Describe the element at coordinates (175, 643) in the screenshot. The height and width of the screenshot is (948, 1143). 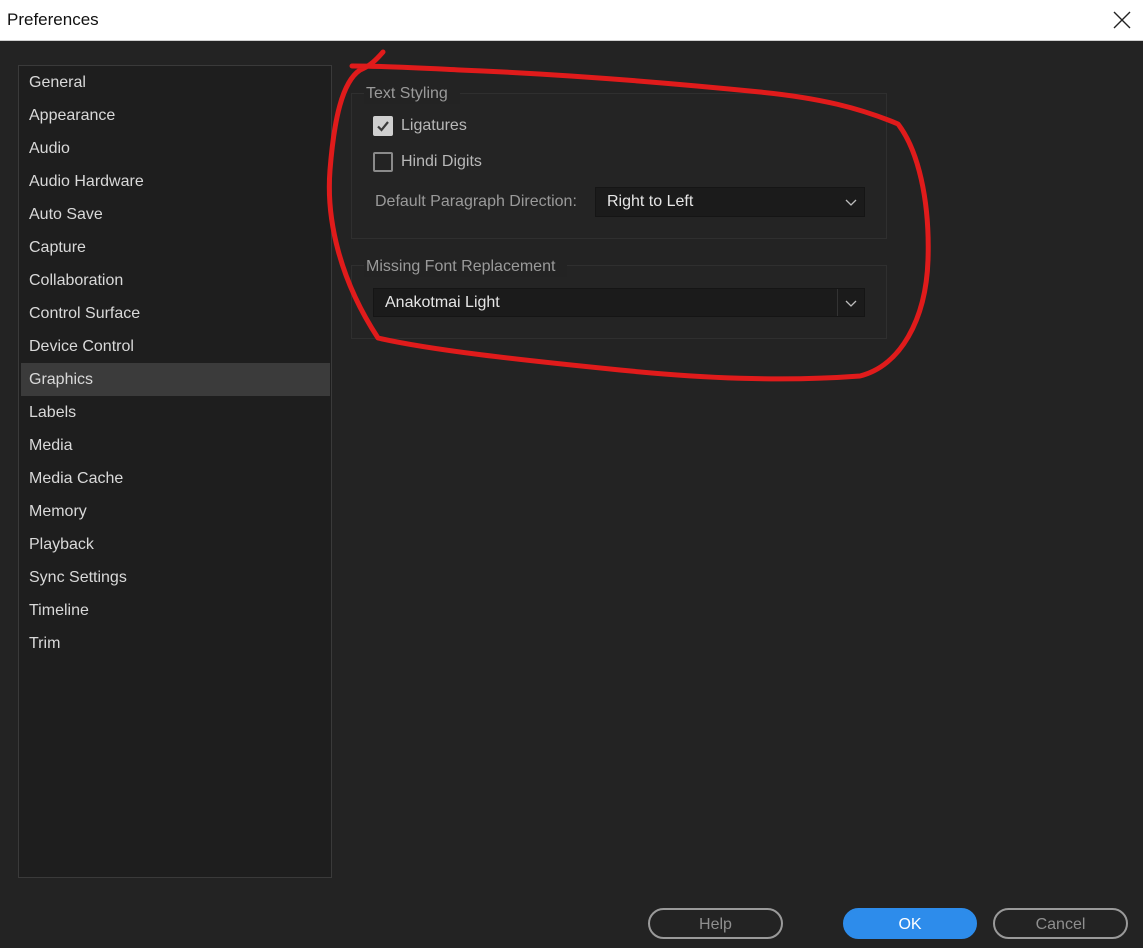
I see `sidebar-item-trim: Trim` at that location.